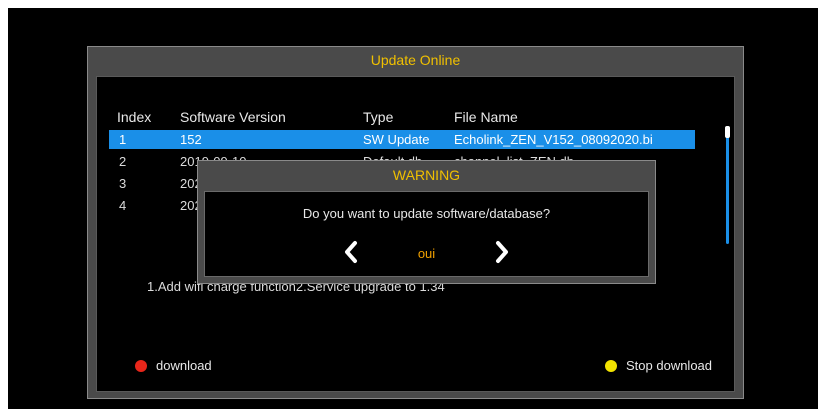 The image size is (826, 417). I want to click on stop-download-label: Stop download, so click(669, 365).